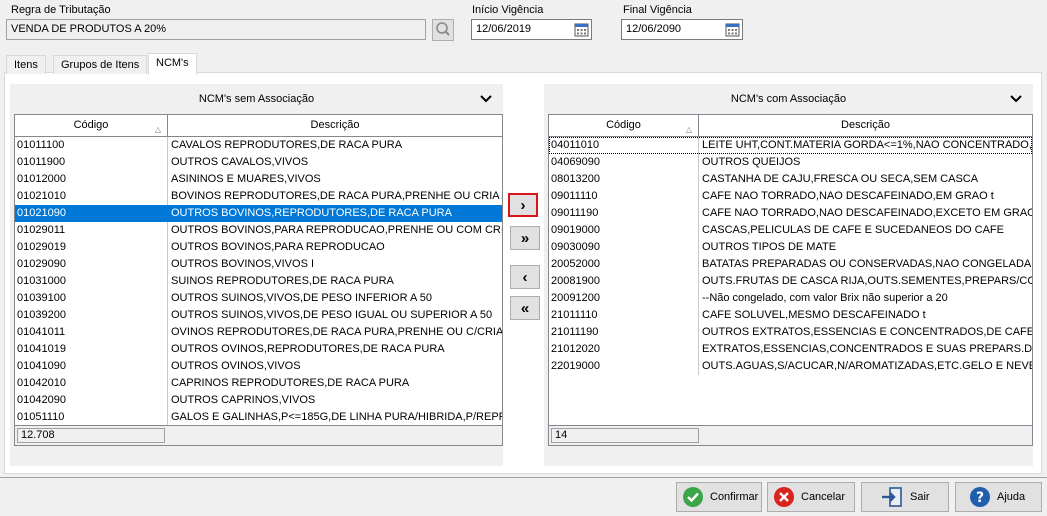 This screenshot has height=516, width=1047. I want to click on search-button, so click(443, 30).